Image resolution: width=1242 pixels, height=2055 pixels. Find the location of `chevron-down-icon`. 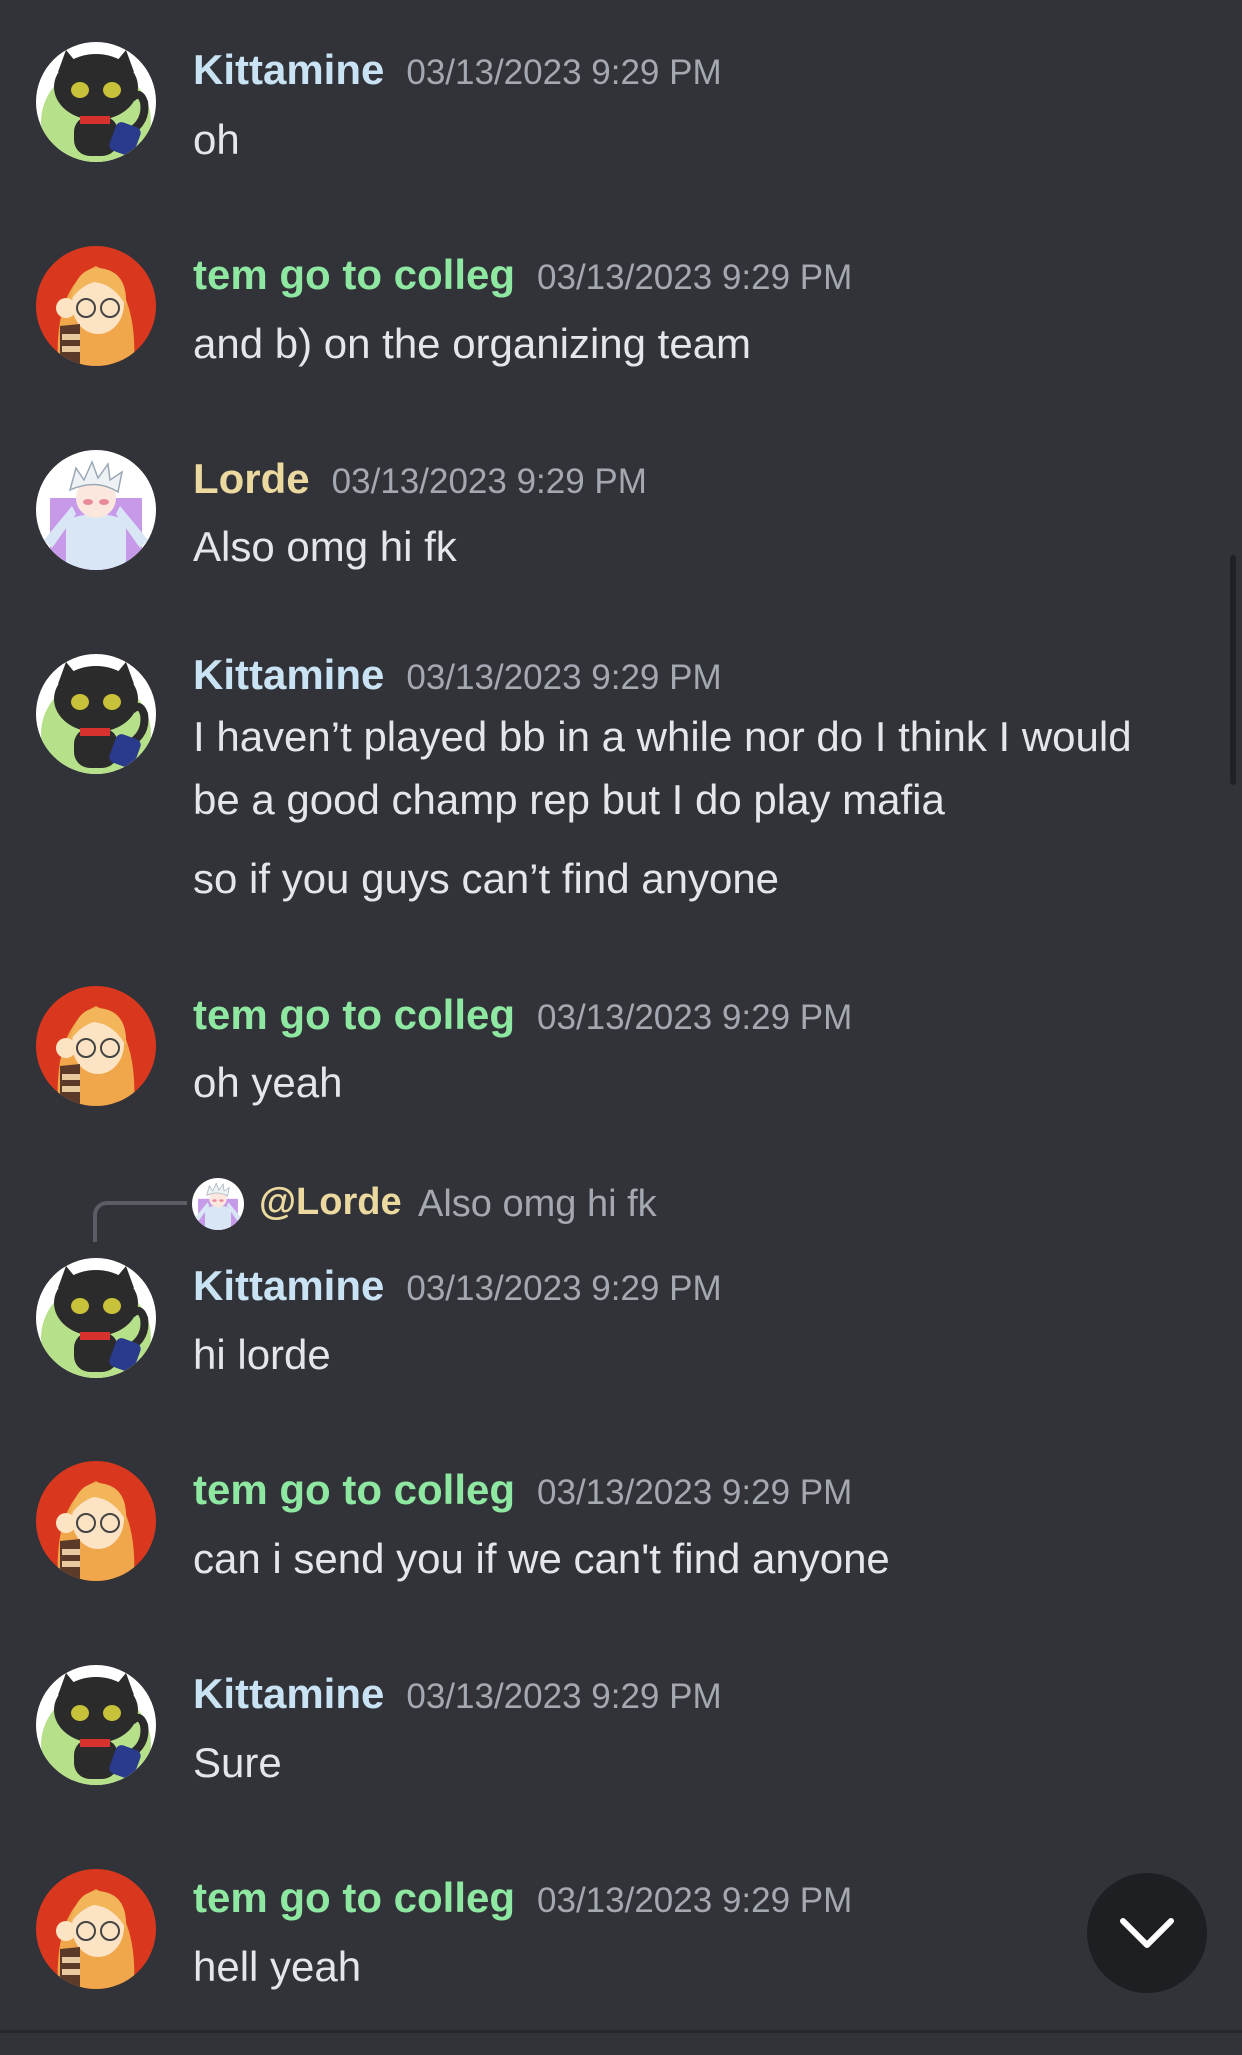

chevron-down-icon is located at coordinates (1147, 1933).